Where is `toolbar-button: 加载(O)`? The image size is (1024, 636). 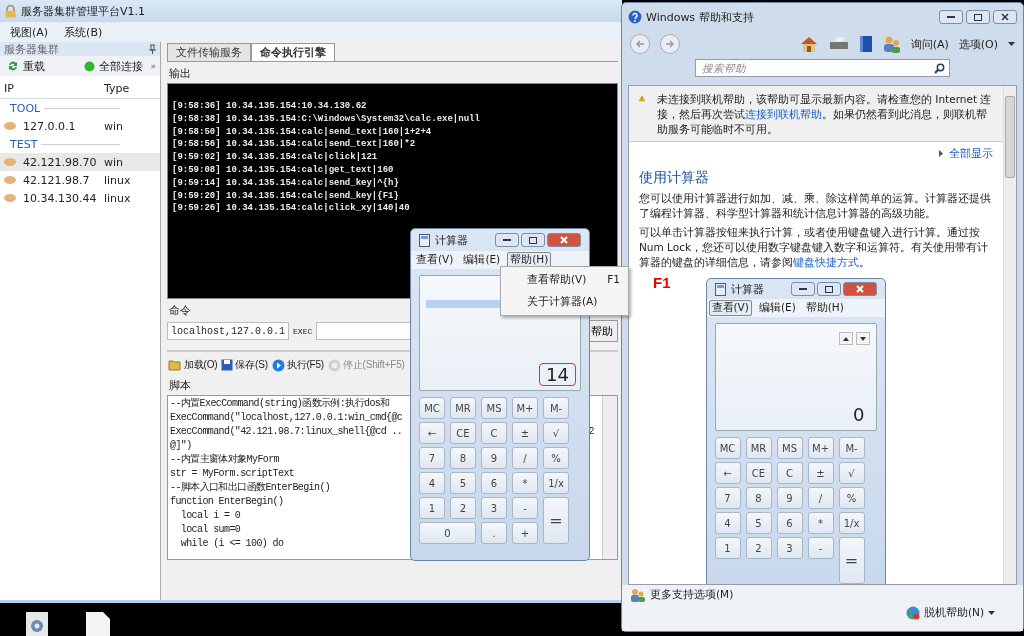 toolbar-button: 加载(O) is located at coordinates (193, 365).